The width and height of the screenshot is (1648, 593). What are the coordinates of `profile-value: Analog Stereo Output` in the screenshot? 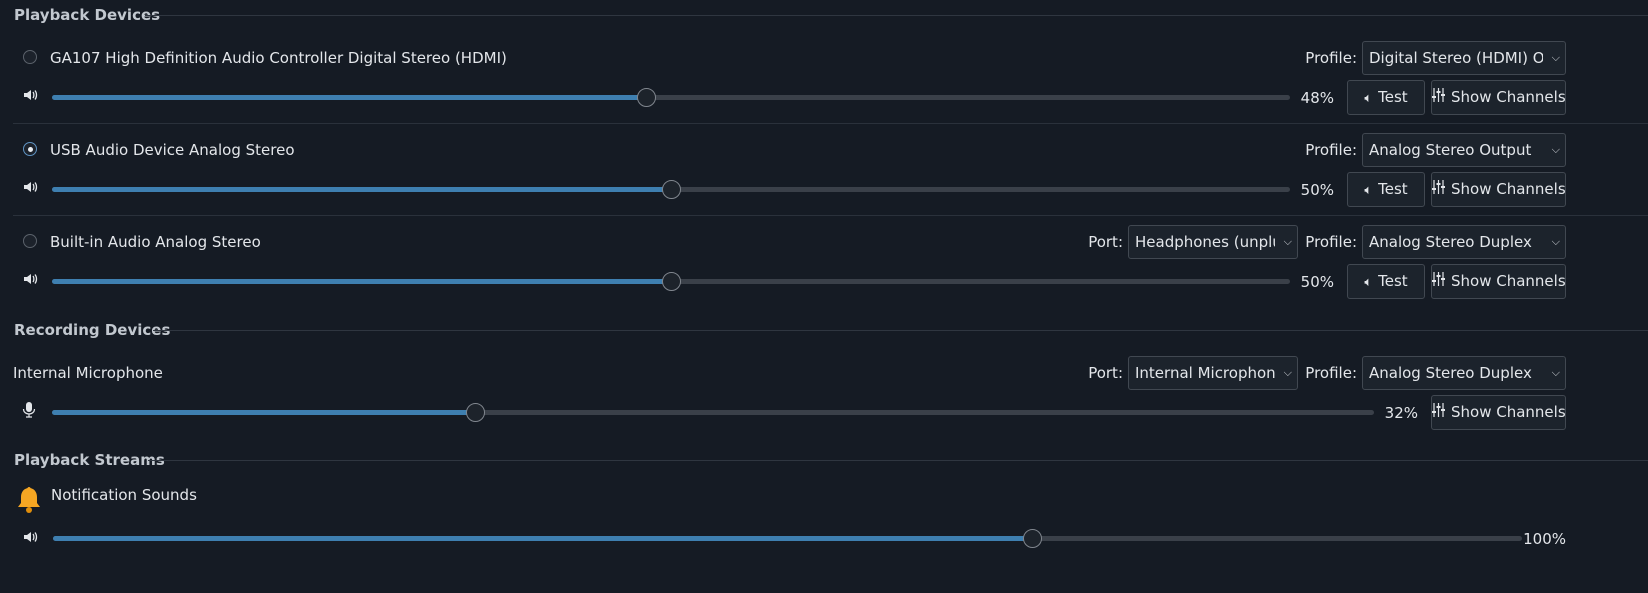 It's located at (1450, 150).